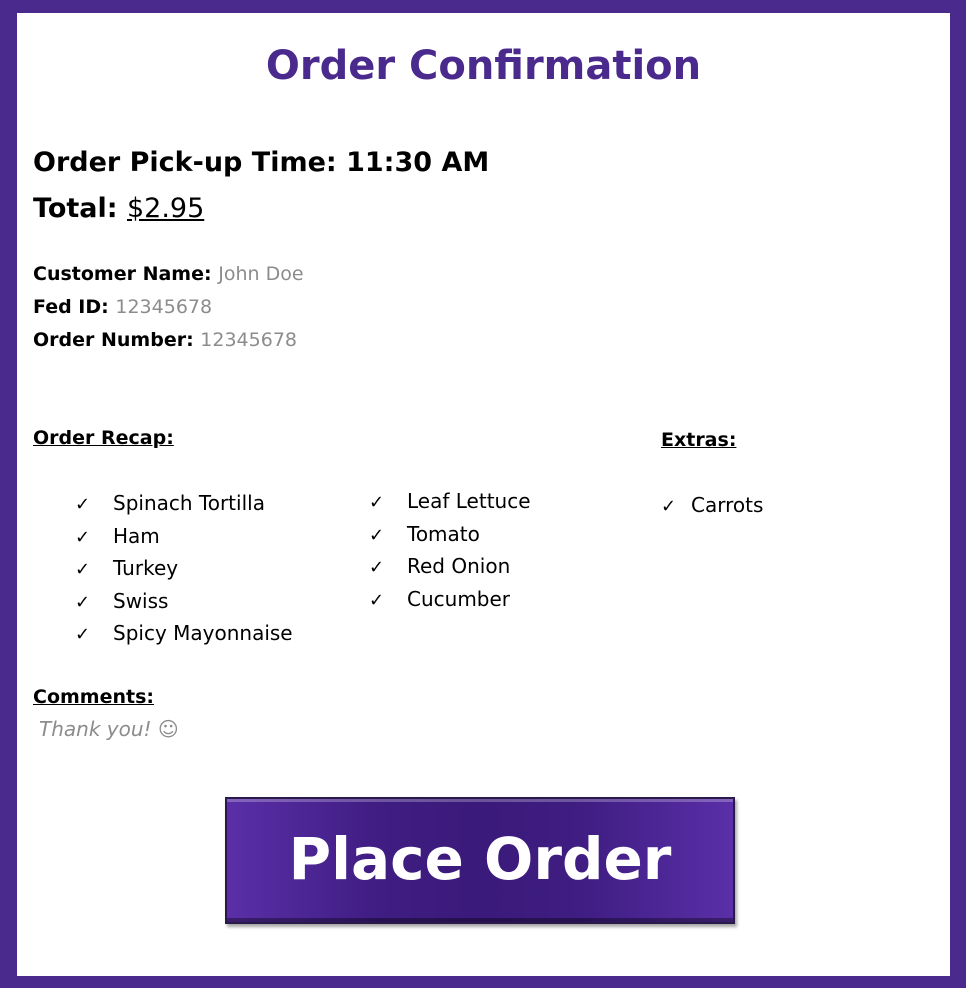  I want to click on list-item: ✓ Cucumber, so click(450, 599).